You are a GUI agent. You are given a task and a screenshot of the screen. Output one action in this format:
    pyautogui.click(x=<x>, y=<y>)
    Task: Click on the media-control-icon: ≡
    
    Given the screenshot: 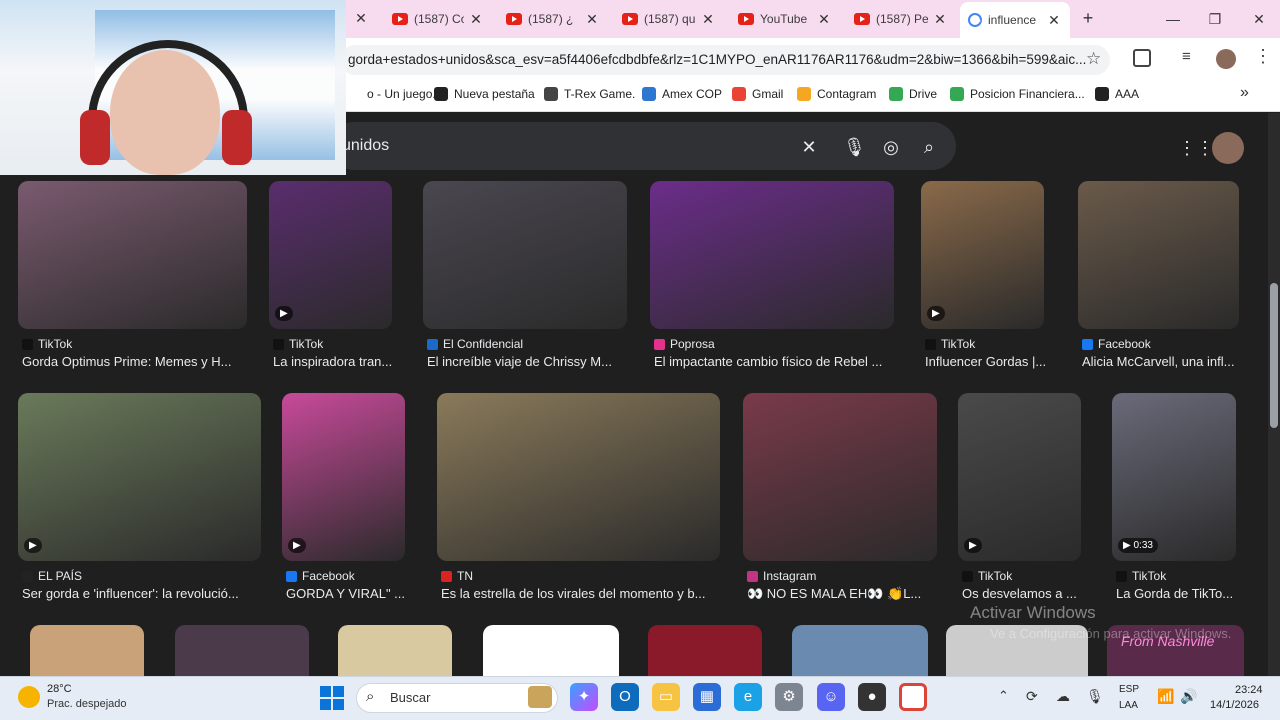 What is the action you would take?
    pyautogui.click(x=1186, y=56)
    